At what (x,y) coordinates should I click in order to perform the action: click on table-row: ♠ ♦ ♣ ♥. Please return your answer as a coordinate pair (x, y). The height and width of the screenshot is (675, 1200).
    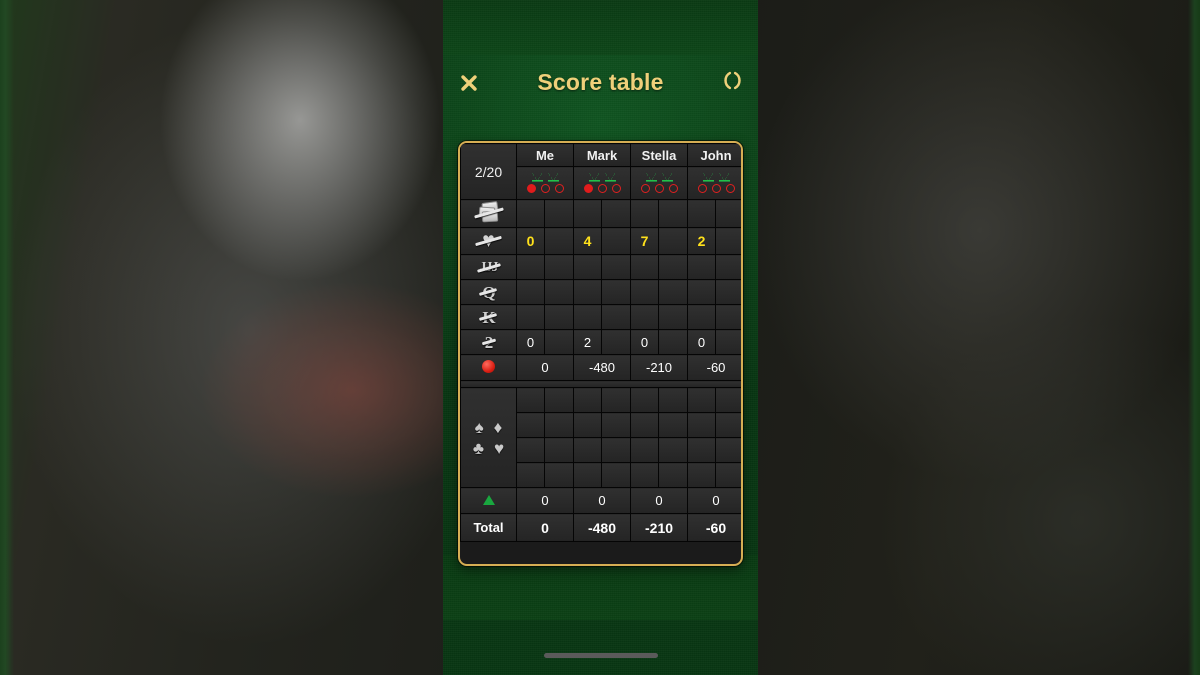
    Looking at the image, I should click on (600, 437).